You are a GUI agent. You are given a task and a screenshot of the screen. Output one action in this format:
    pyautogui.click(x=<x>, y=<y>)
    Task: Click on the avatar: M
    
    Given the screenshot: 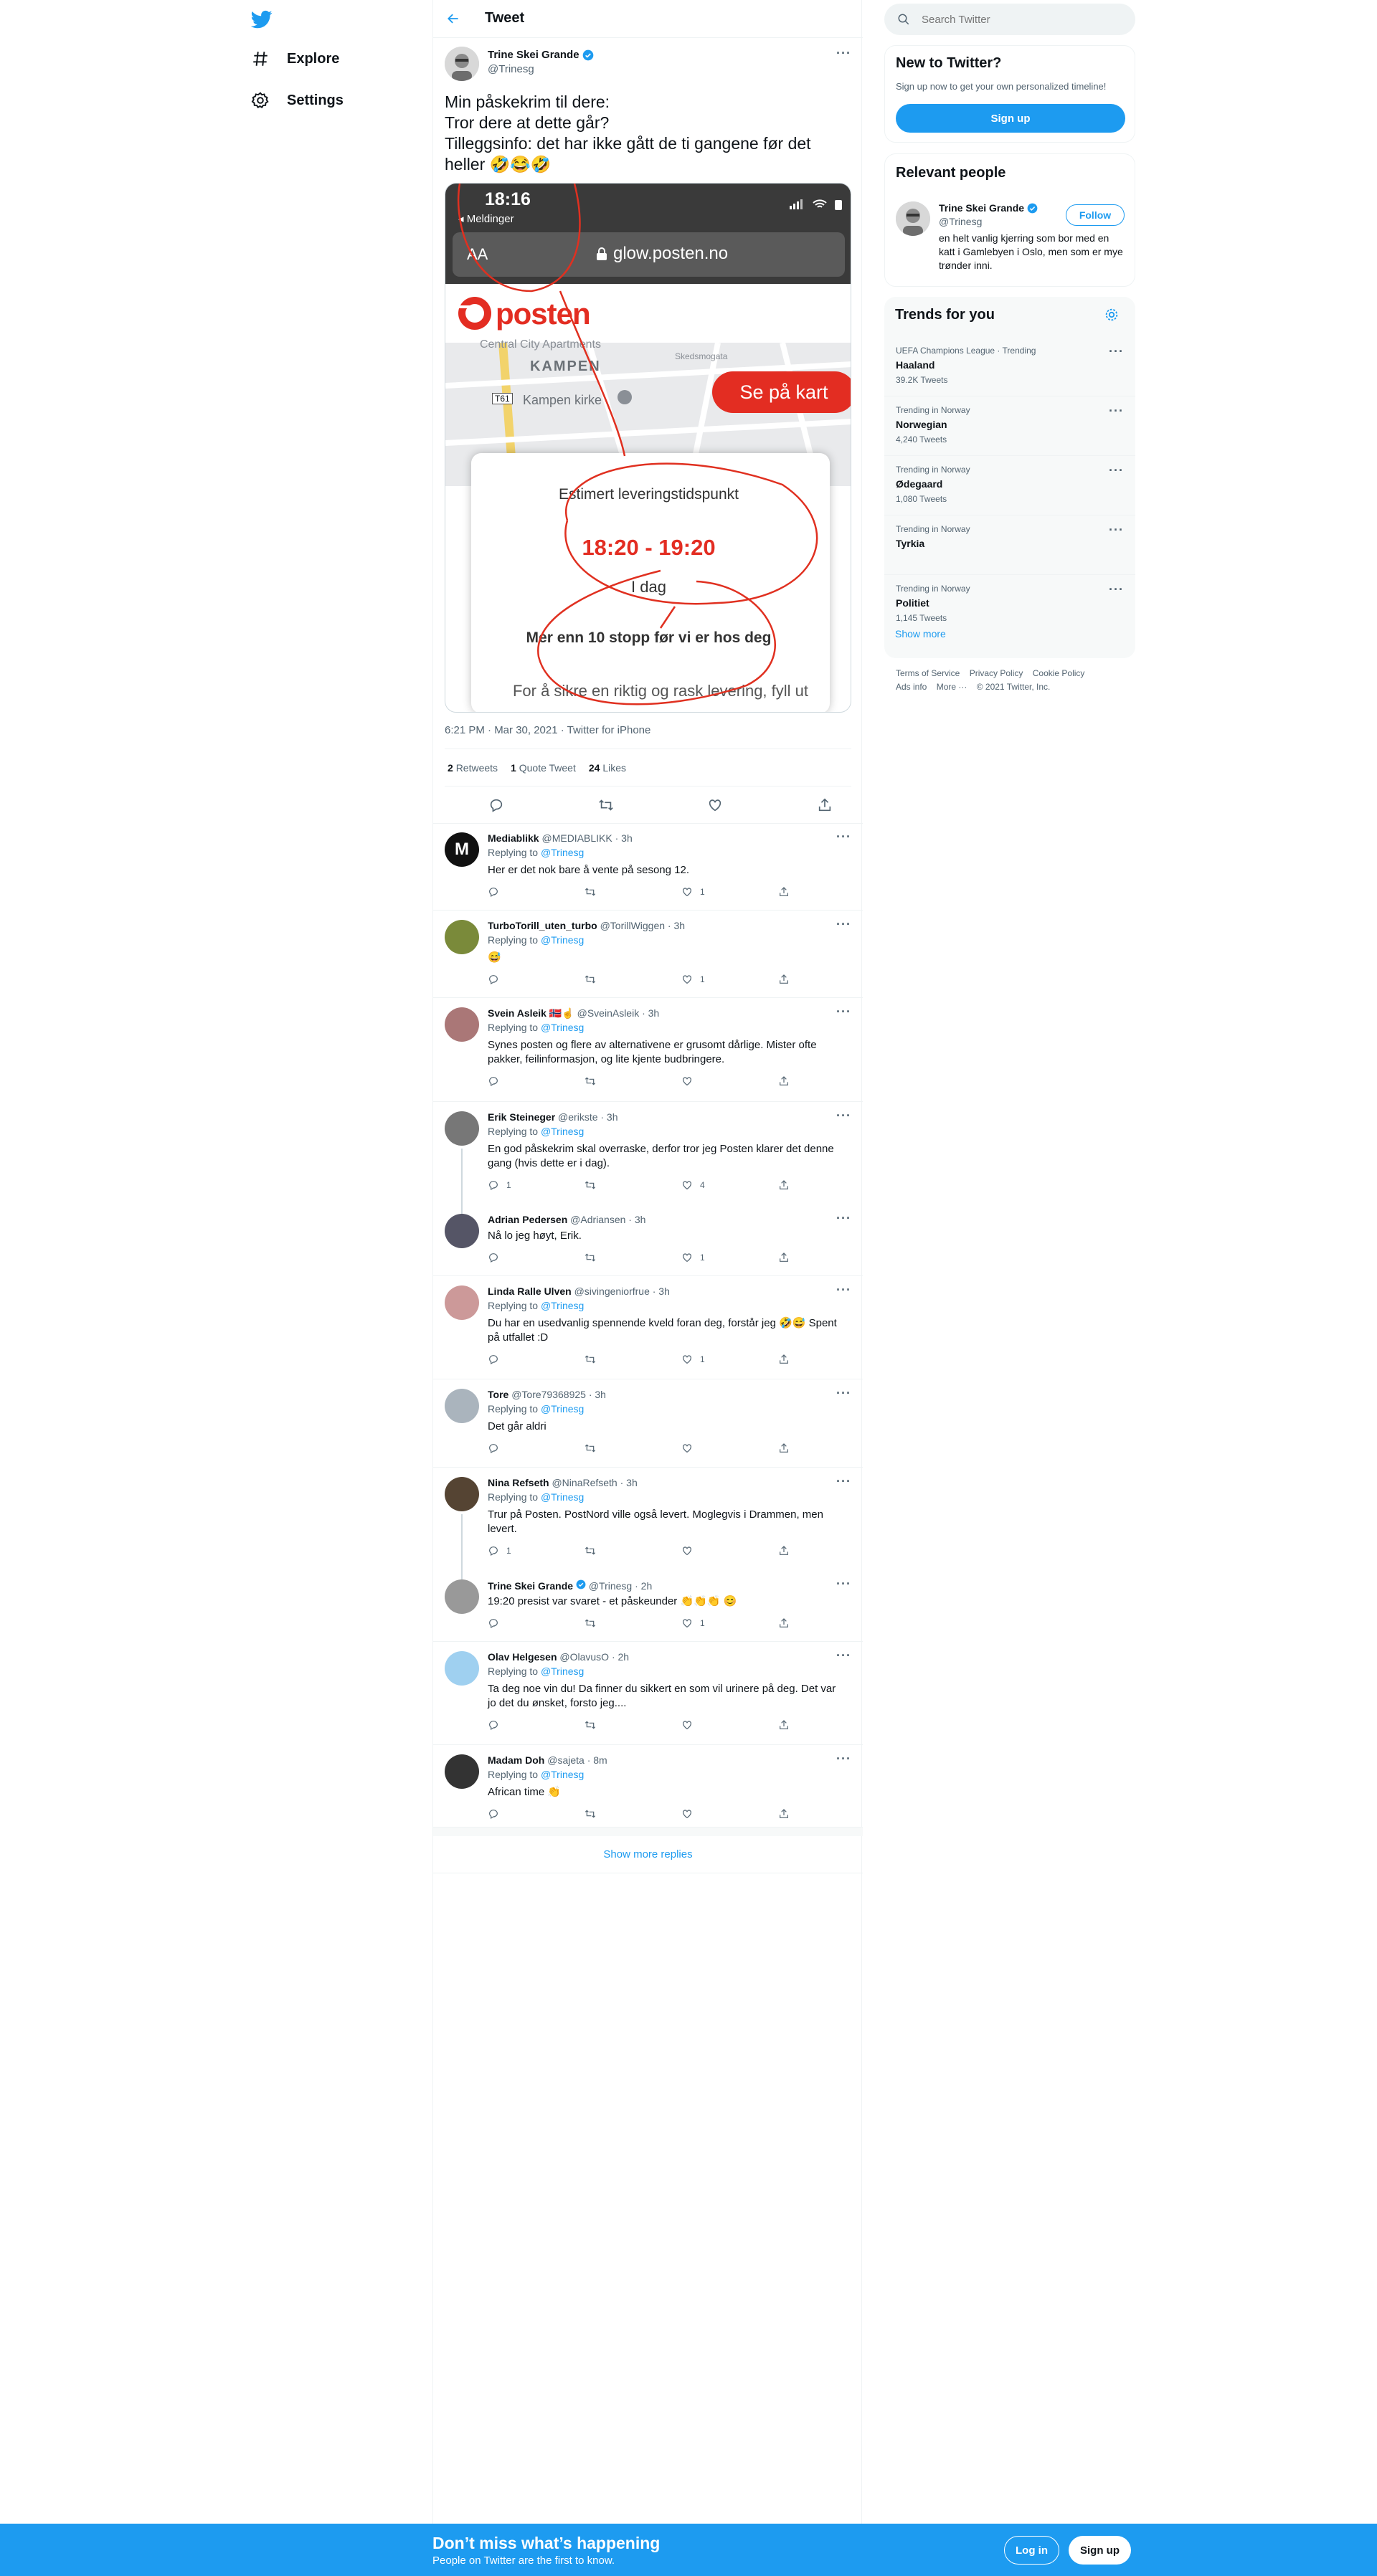 What is the action you would take?
    pyautogui.click(x=462, y=849)
    